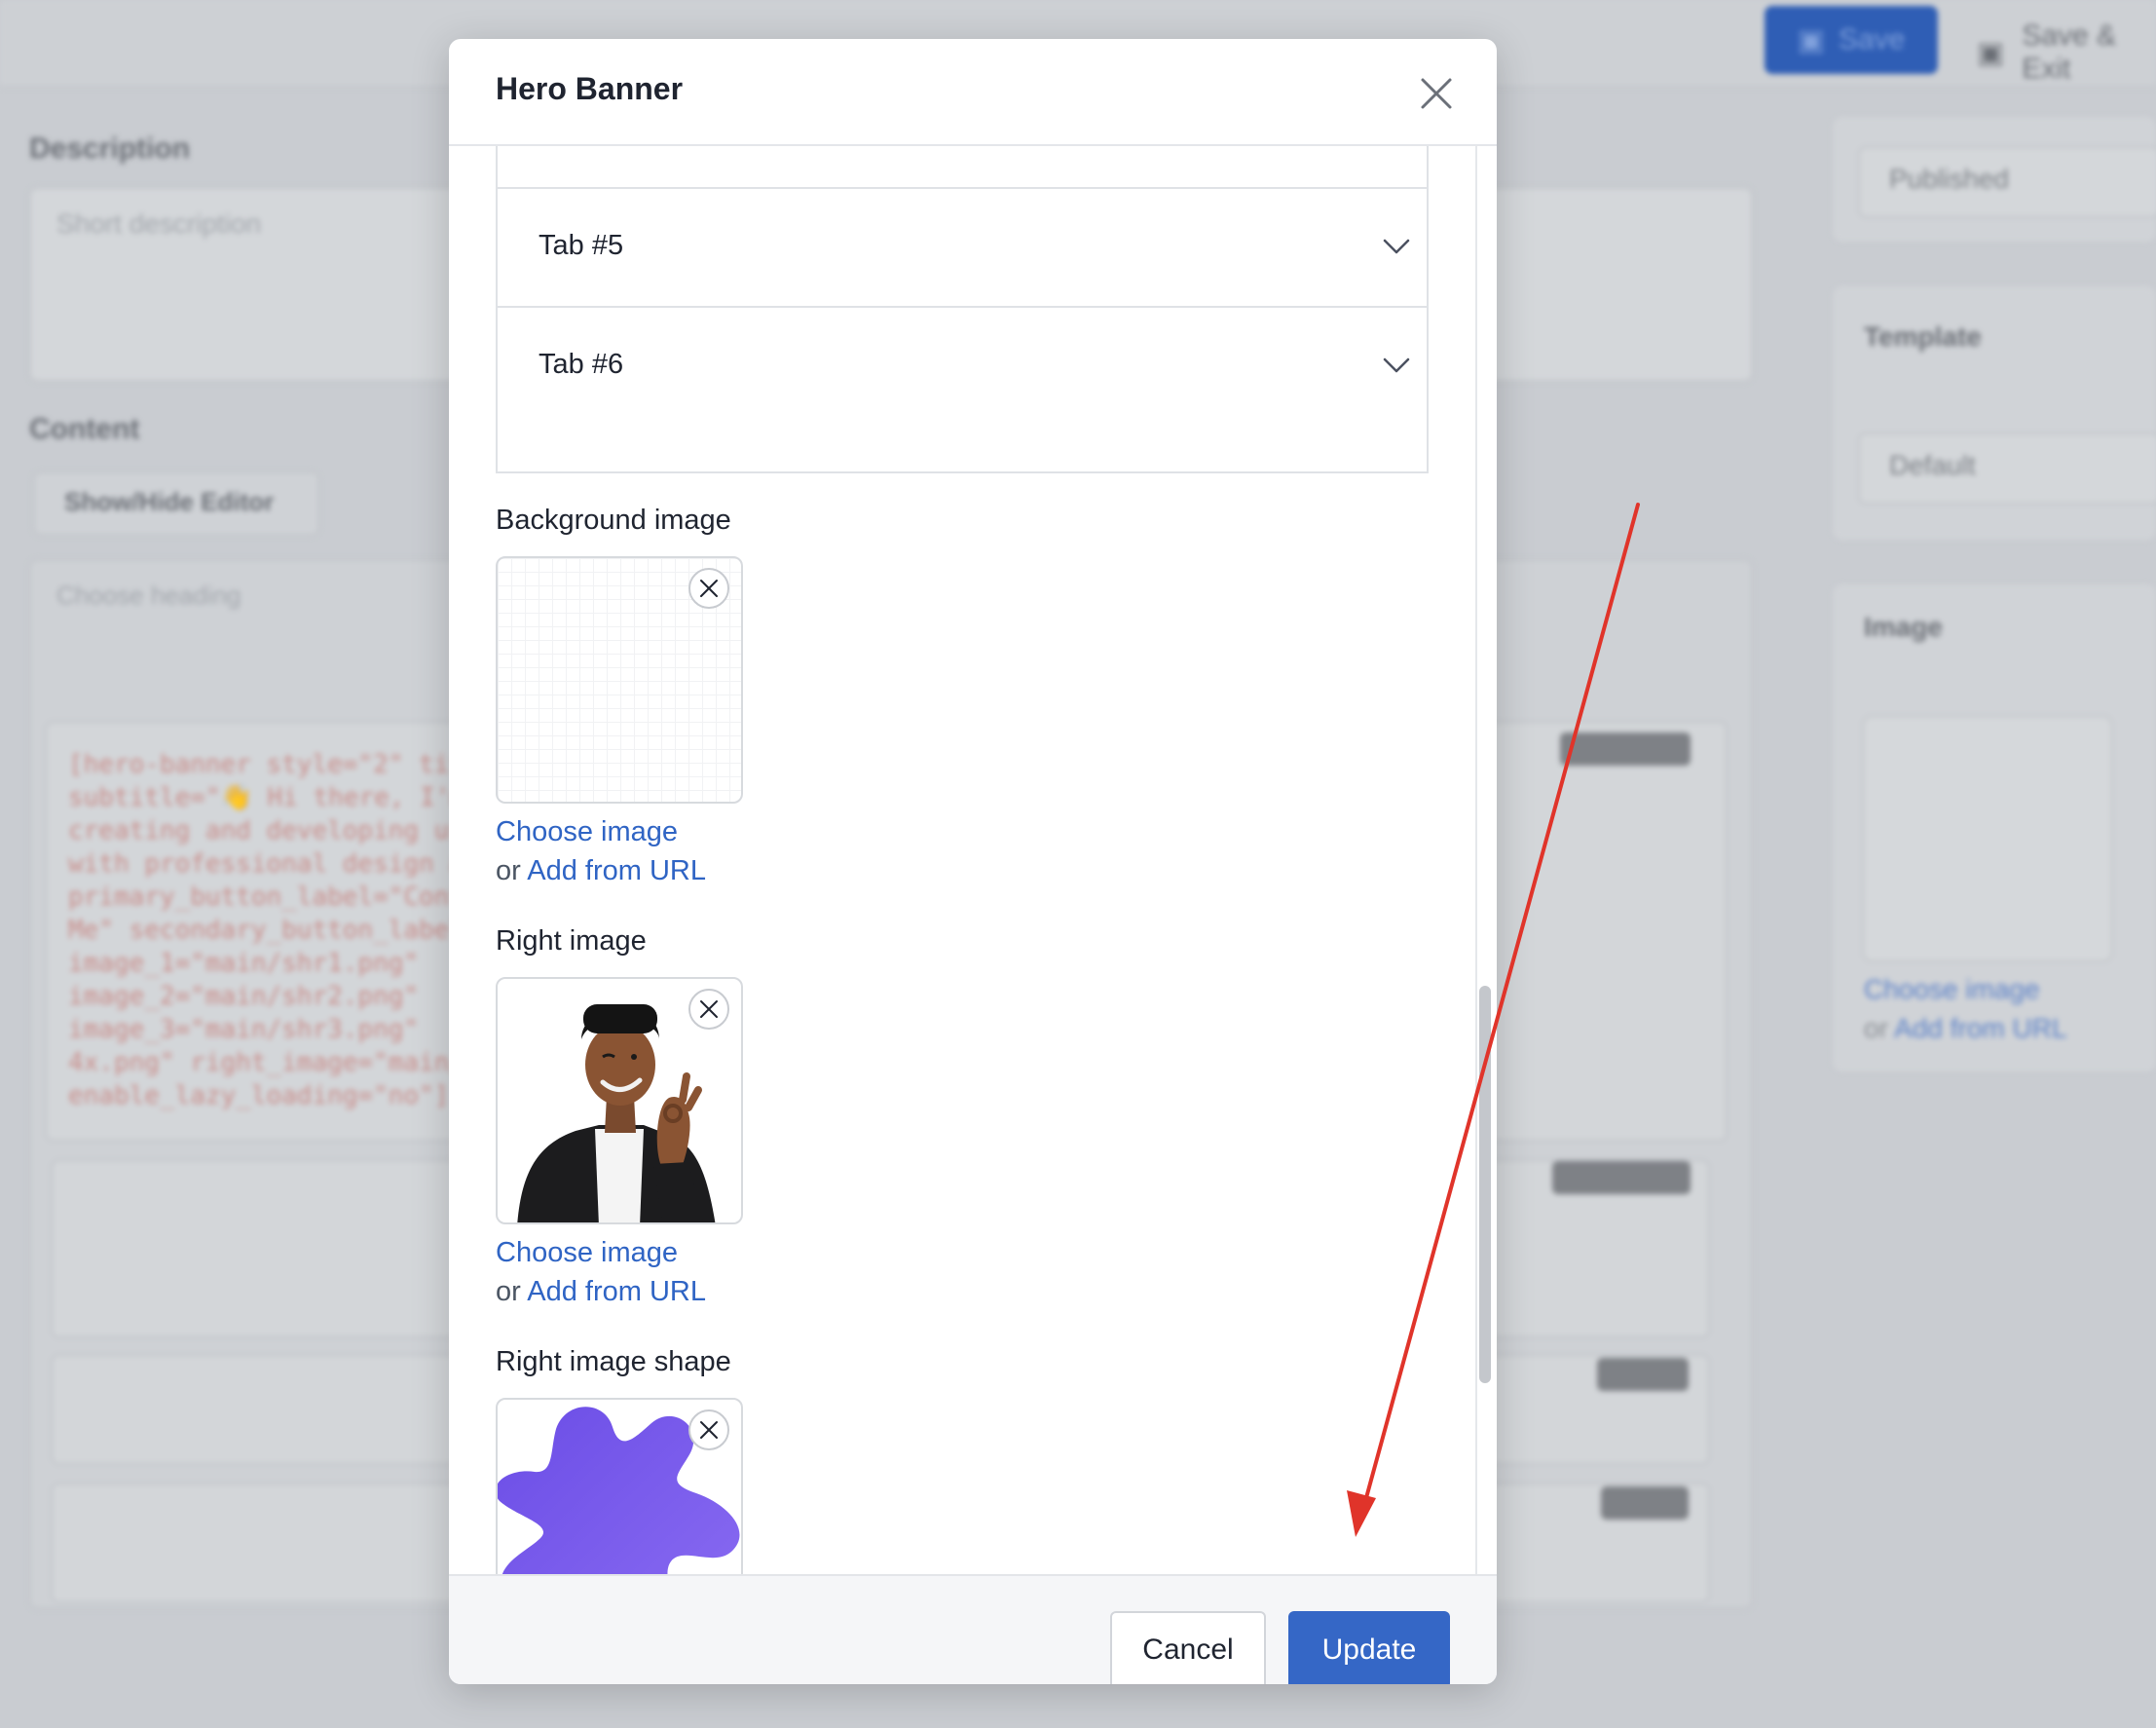 The width and height of the screenshot is (2156, 1728). Describe the element at coordinates (582, 246) in the screenshot. I see `accordion-item-label: Tab #5` at that location.